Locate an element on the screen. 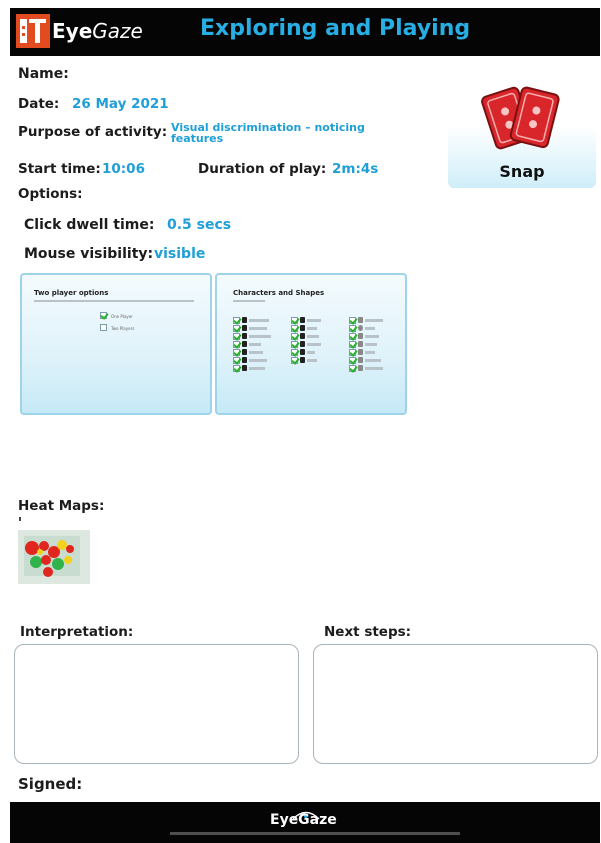  options-label: Options: is located at coordinates (50, 194).